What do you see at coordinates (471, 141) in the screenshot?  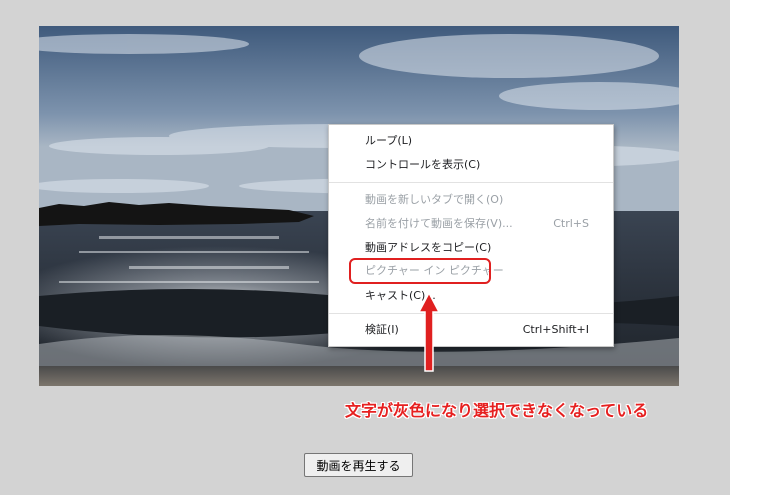 I see `menu-item-loop: ループ(L)` at bounding box center [471, 141].